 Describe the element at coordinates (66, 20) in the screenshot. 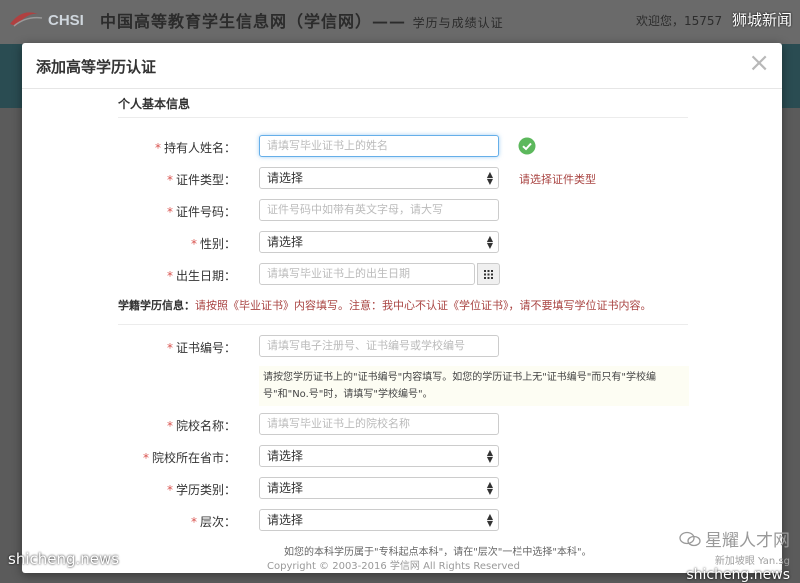

I see `chsi-brand: CHSI` at that location.